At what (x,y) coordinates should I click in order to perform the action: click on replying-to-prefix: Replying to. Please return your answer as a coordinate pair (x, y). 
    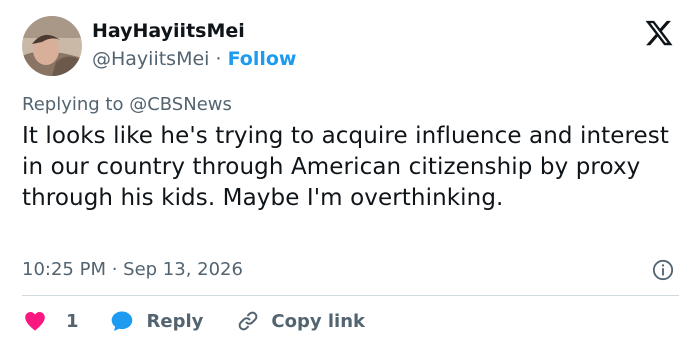
    Looking at the image, I should click on (76, 104).